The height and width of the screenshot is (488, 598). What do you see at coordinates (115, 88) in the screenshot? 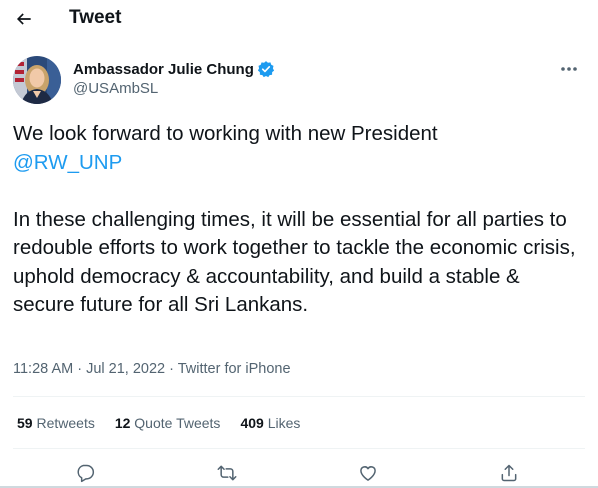
I see `author-handle: @USAmbSL` at bounding box center [115, 88].